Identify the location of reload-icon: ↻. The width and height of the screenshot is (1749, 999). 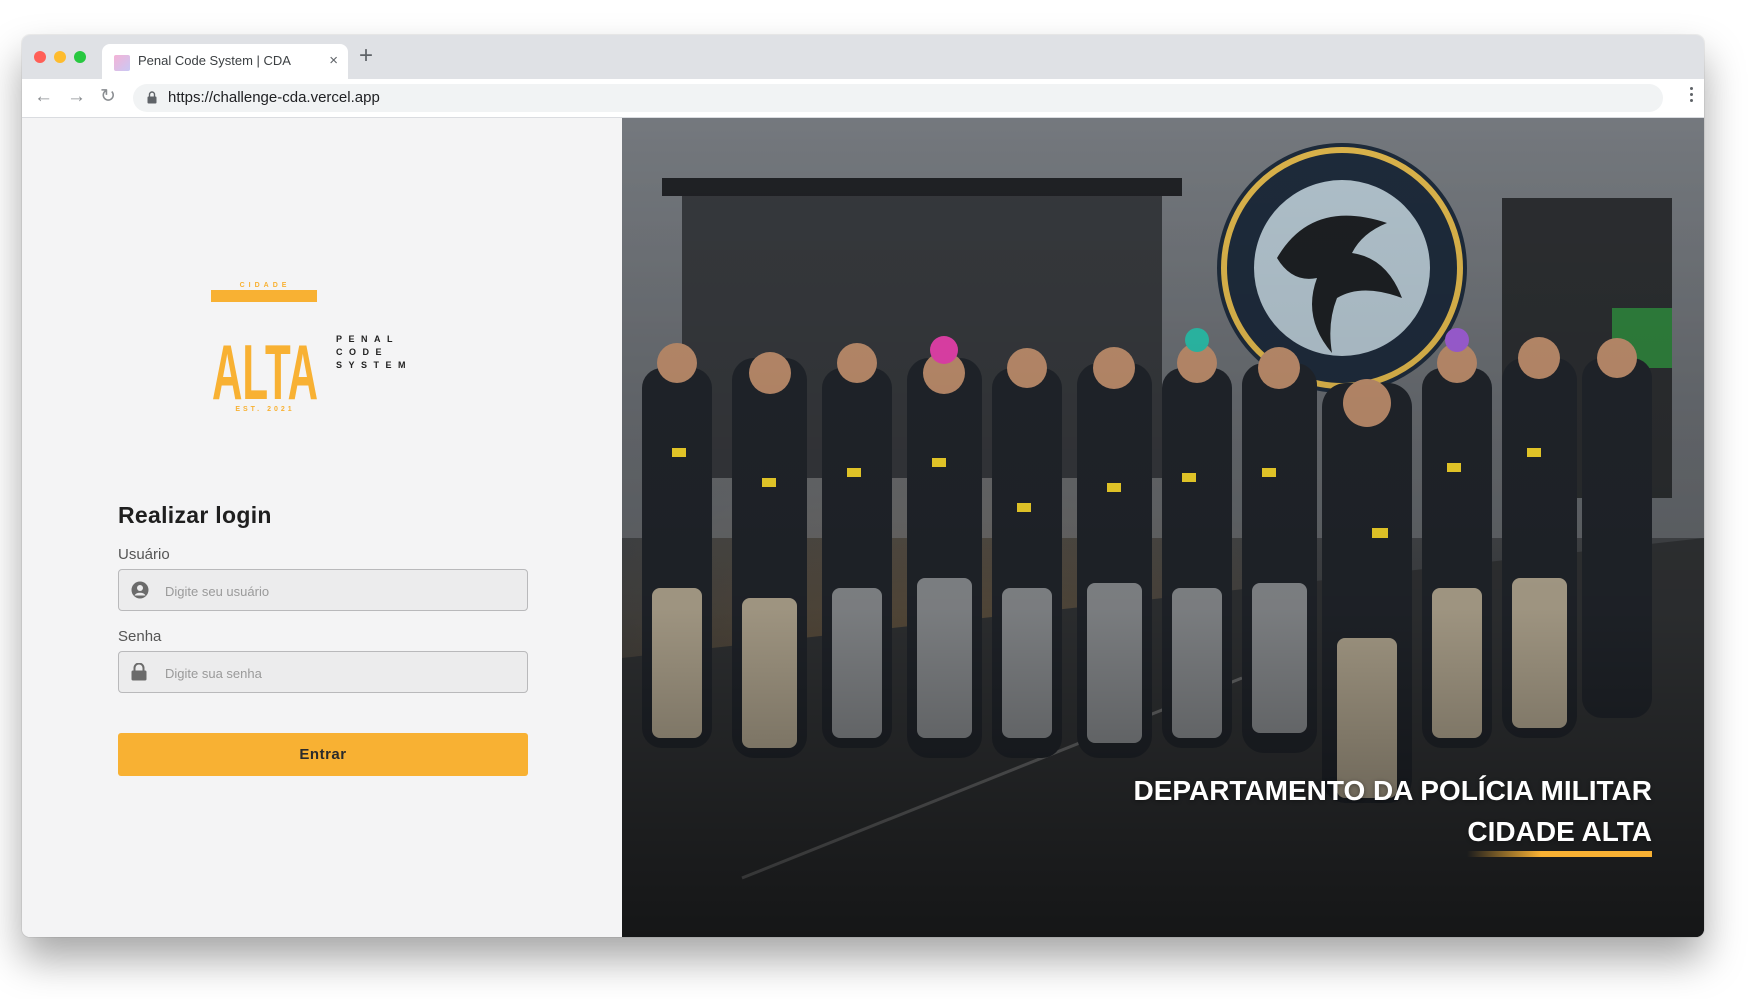
(108, 97).